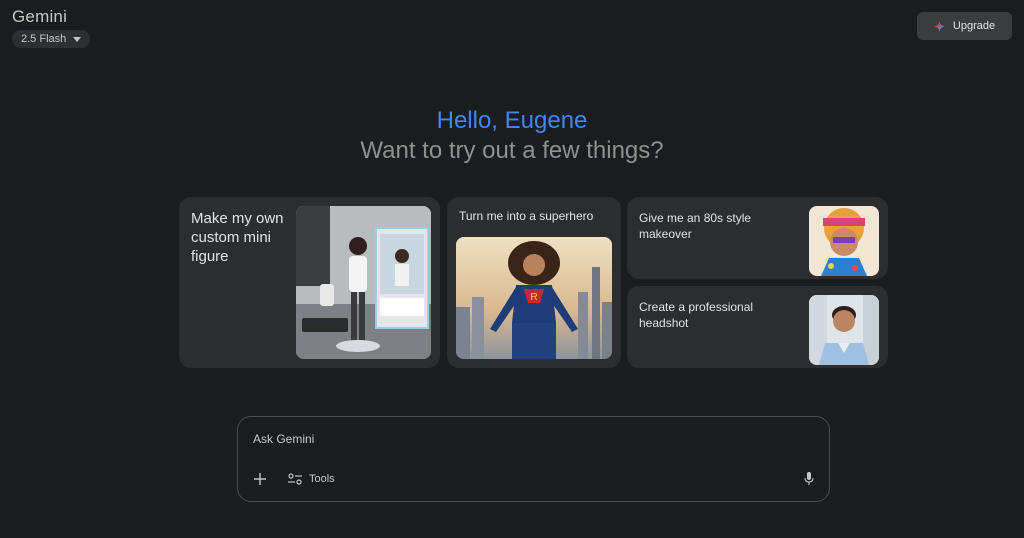 This screenshot has height=538, width=1024. I want to click on suggestion-card-headshot: Create a professional headshot, so click(757, 327).